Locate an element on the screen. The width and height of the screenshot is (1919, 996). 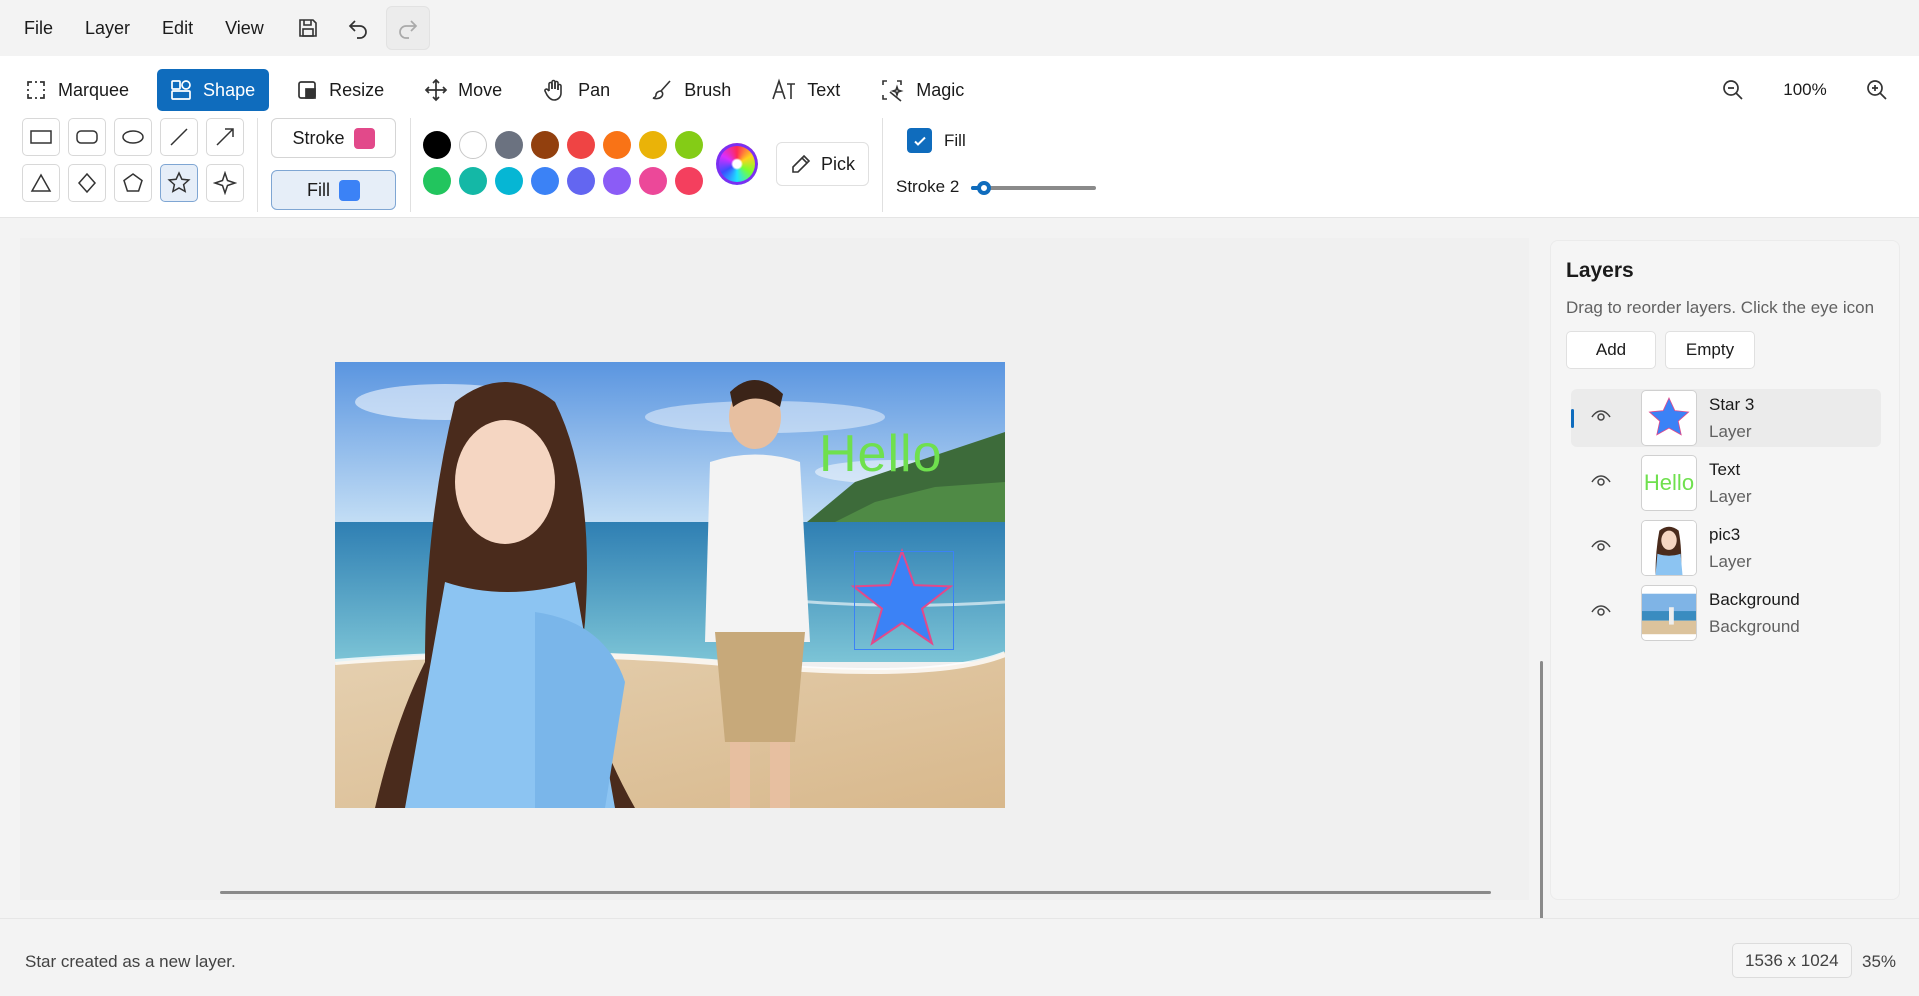
shape-line-button is located at coordinates (179, 137).